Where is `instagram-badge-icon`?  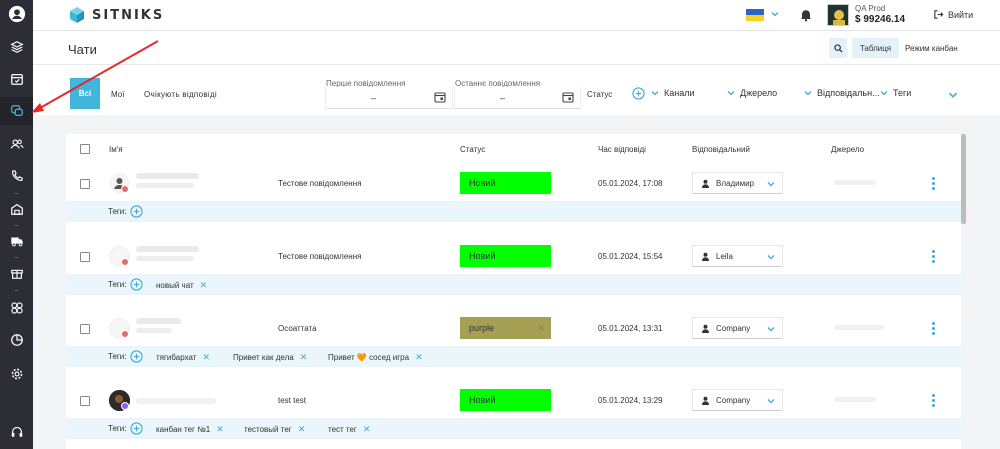 instagram-badge-icon is located at coordinates (125, 262).